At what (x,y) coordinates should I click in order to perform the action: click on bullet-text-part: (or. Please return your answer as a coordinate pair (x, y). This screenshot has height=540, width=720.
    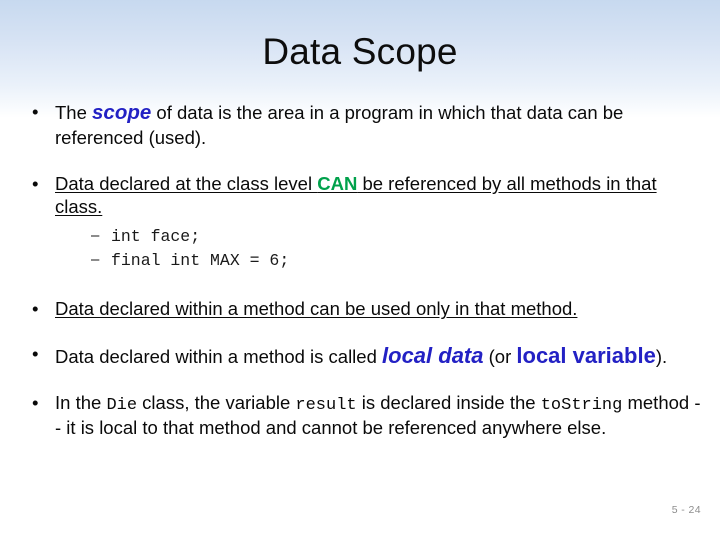
    Looking at the image, I should click on (500, 356).